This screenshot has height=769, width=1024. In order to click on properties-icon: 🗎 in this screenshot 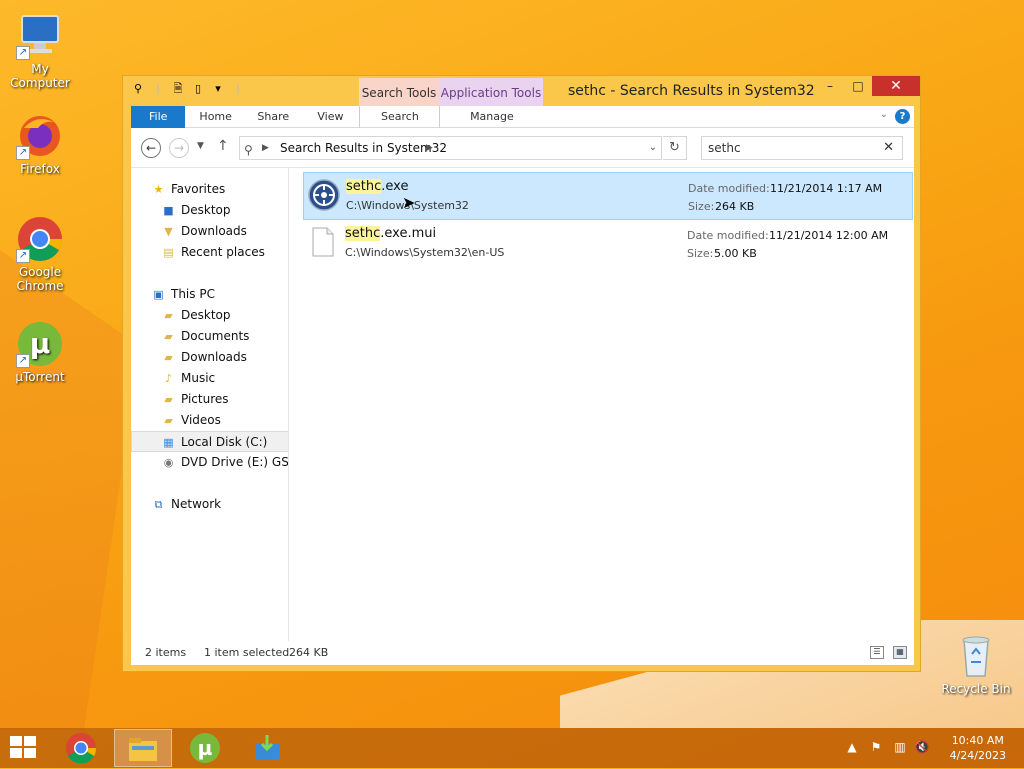, I will do `click(178, 89)`.